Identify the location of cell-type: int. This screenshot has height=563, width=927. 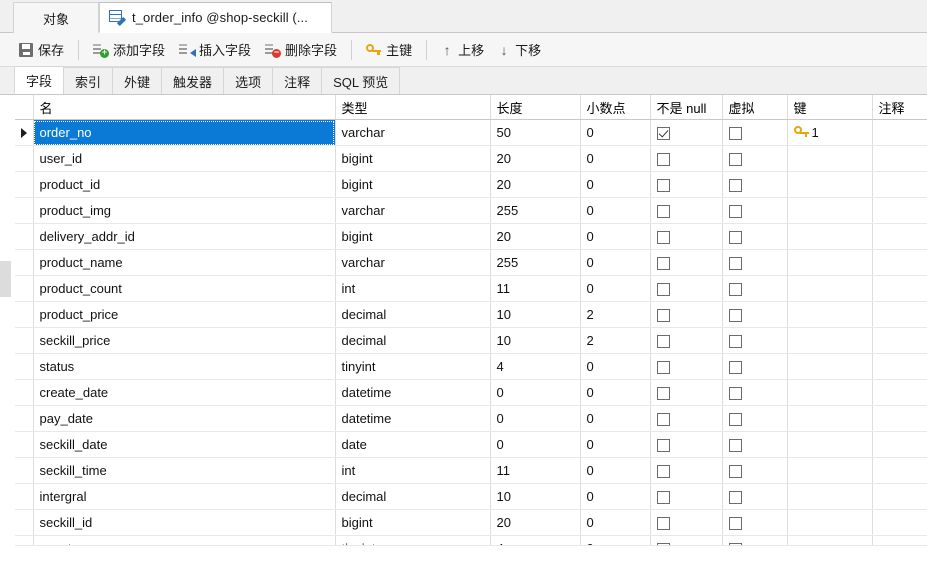
(413, 470).